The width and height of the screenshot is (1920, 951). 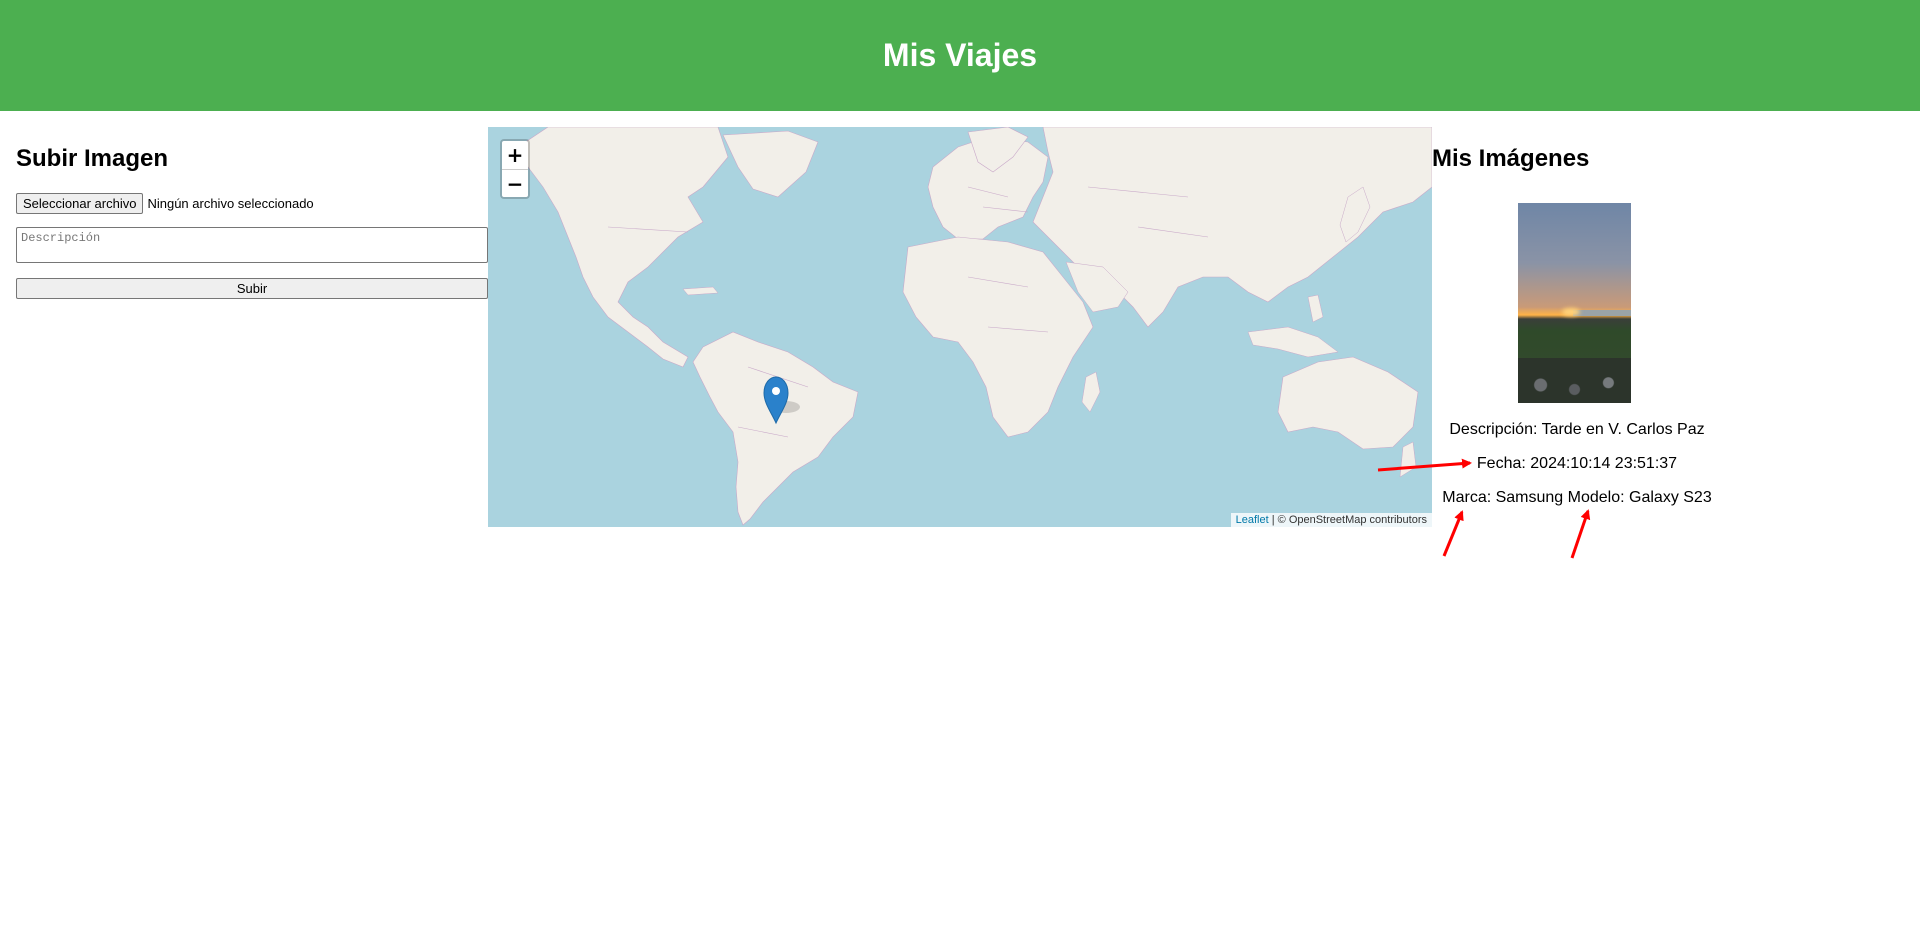 I want to click on upload-title: Subir Imagen, so click(x=92, y=158).